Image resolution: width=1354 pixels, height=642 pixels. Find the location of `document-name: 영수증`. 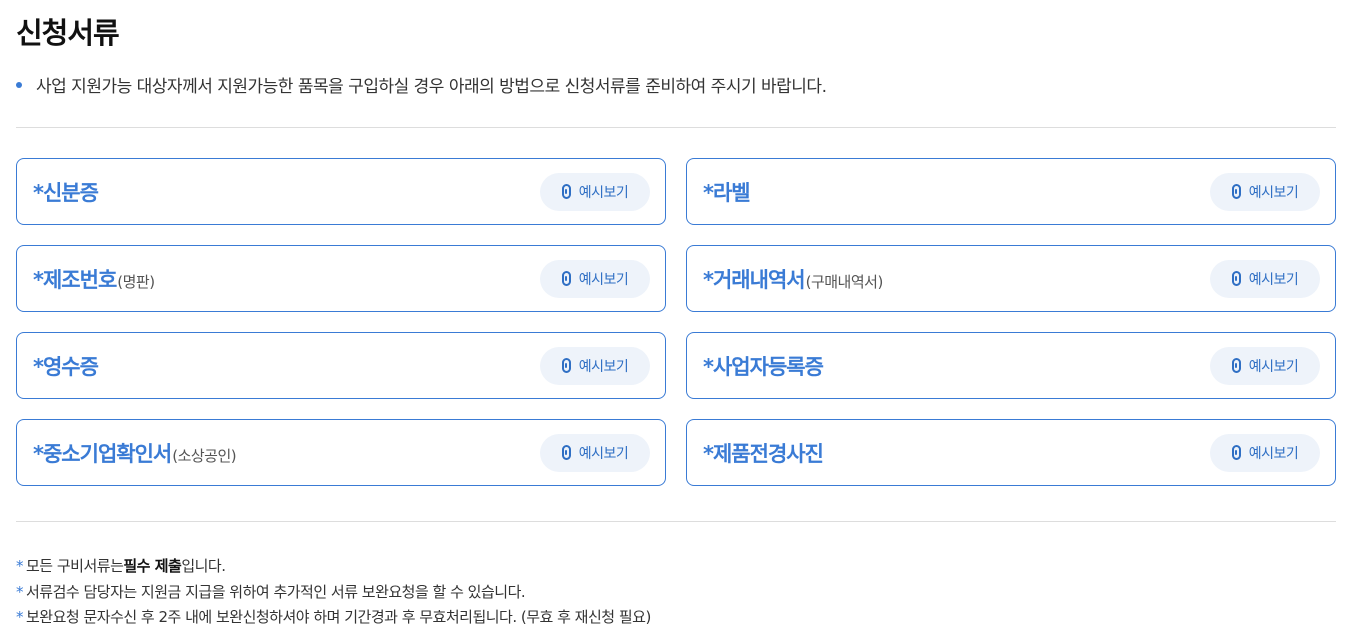

document-name: 영수증 is located at coordinates (70, 366).